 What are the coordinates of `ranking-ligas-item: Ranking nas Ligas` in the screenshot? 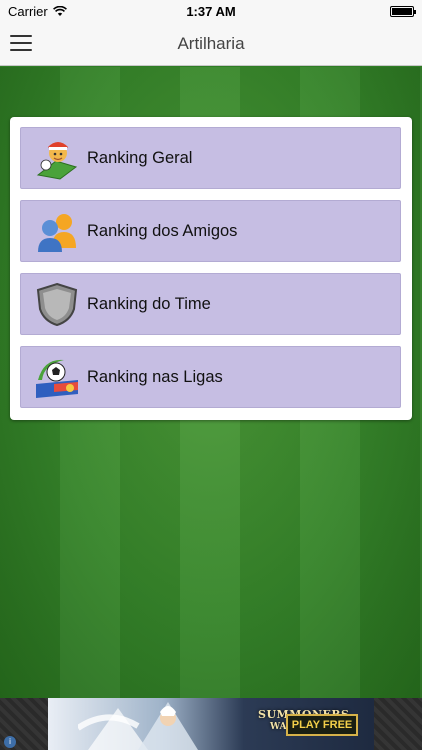 It's located at (210, 377).